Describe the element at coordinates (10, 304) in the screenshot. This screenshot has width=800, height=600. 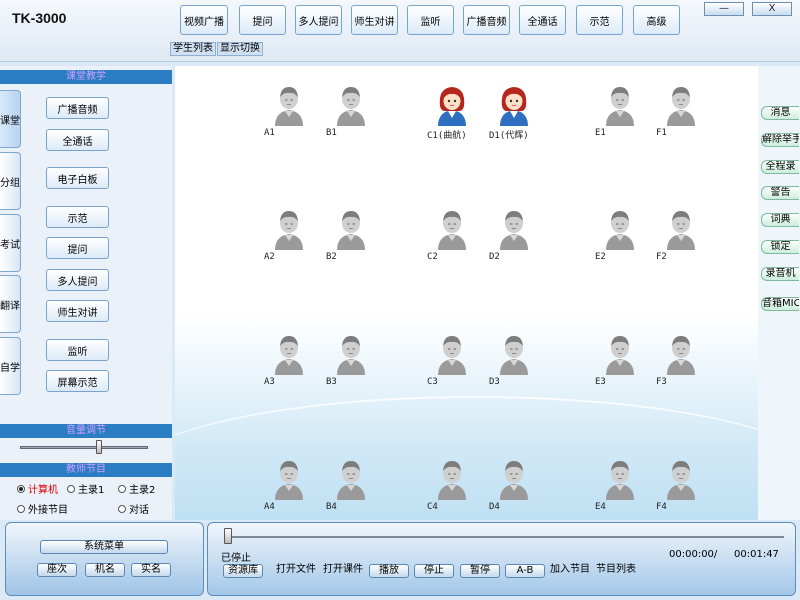
I see `tab-translate: 翻译` at that location.